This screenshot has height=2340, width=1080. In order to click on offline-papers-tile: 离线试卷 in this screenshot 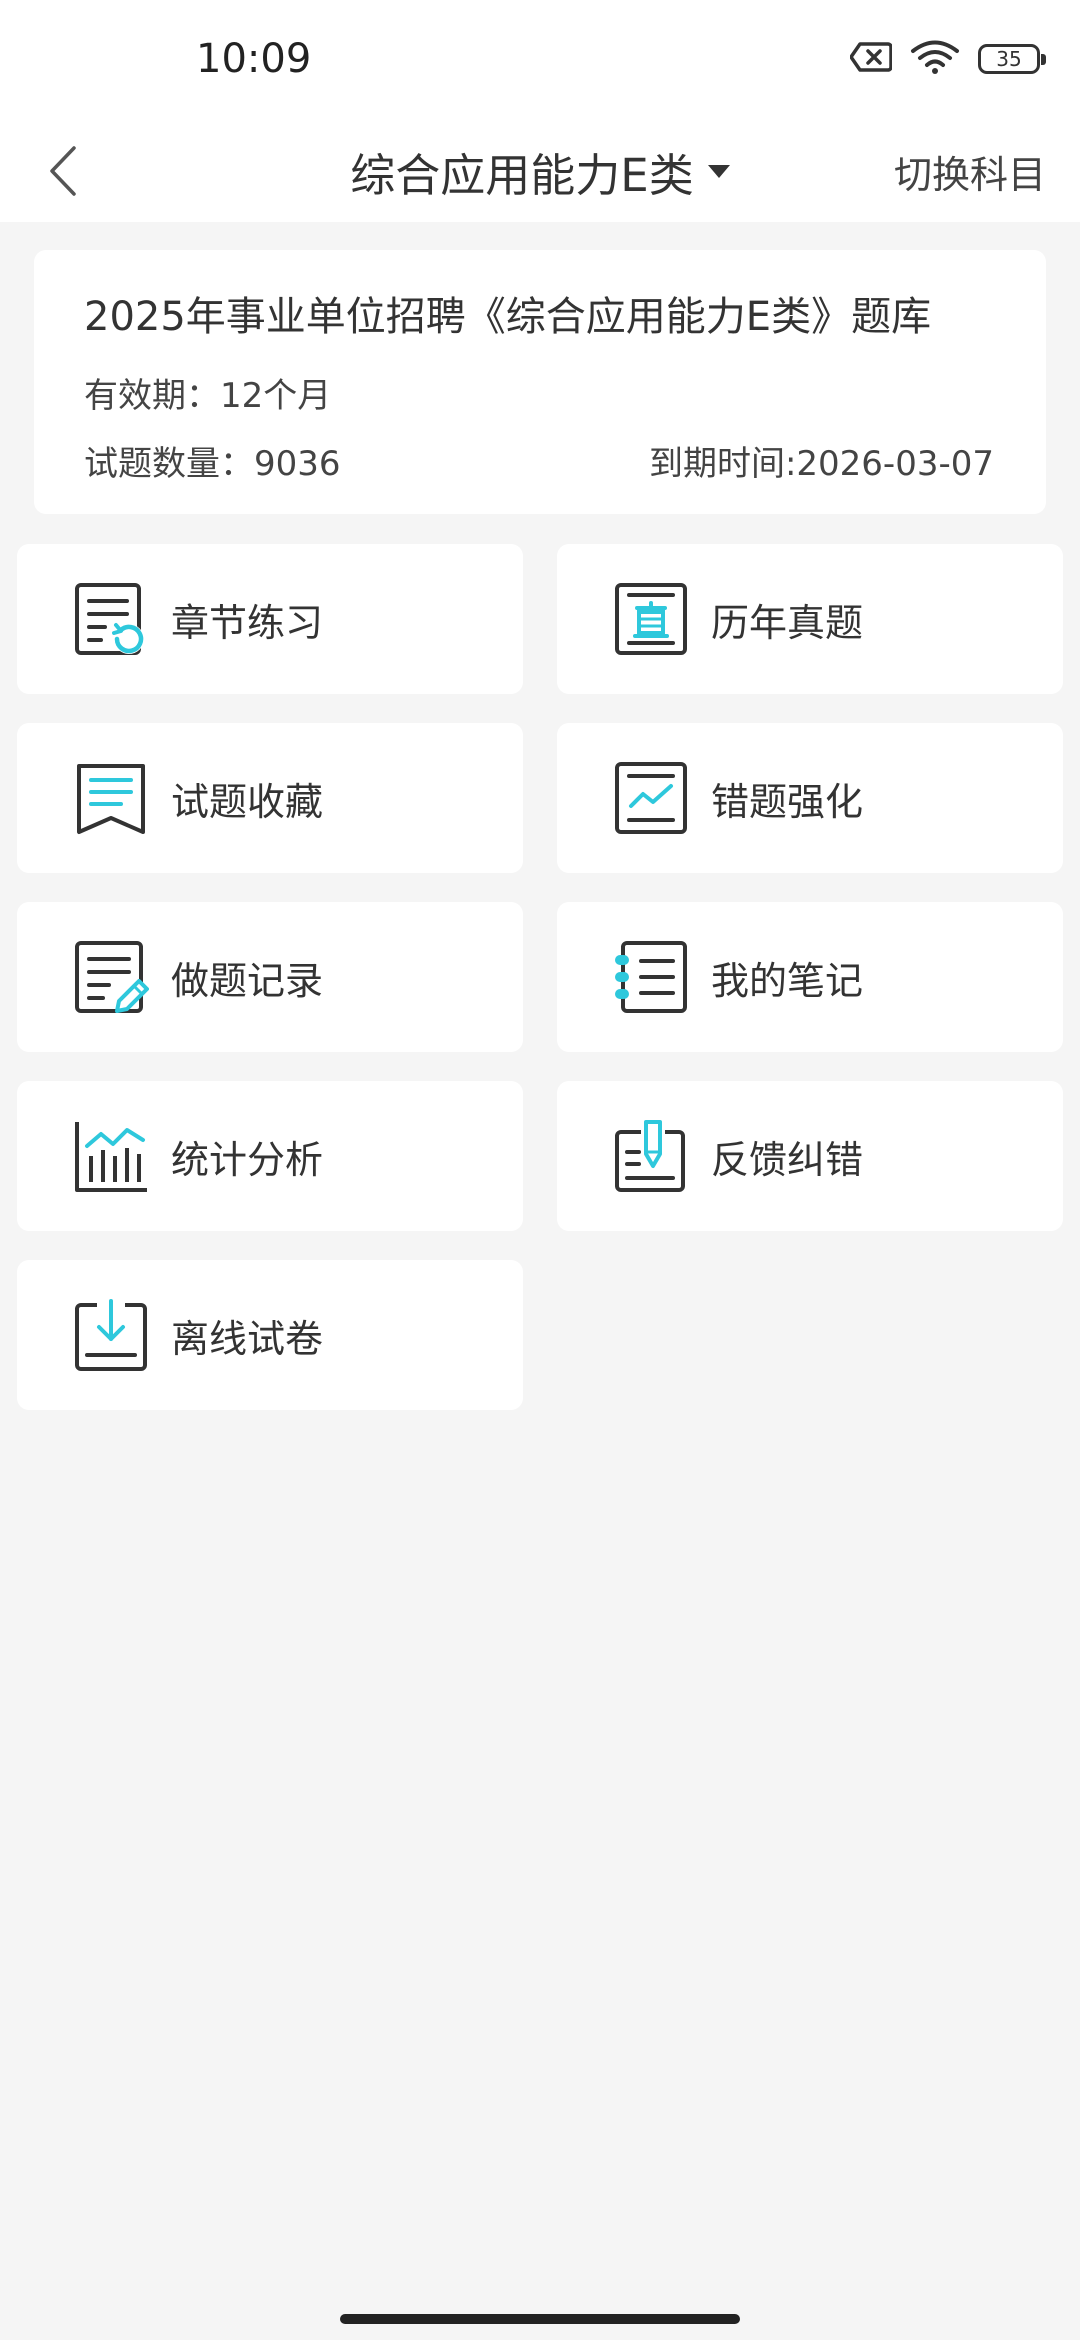, I will do `click(270, 1335)`.